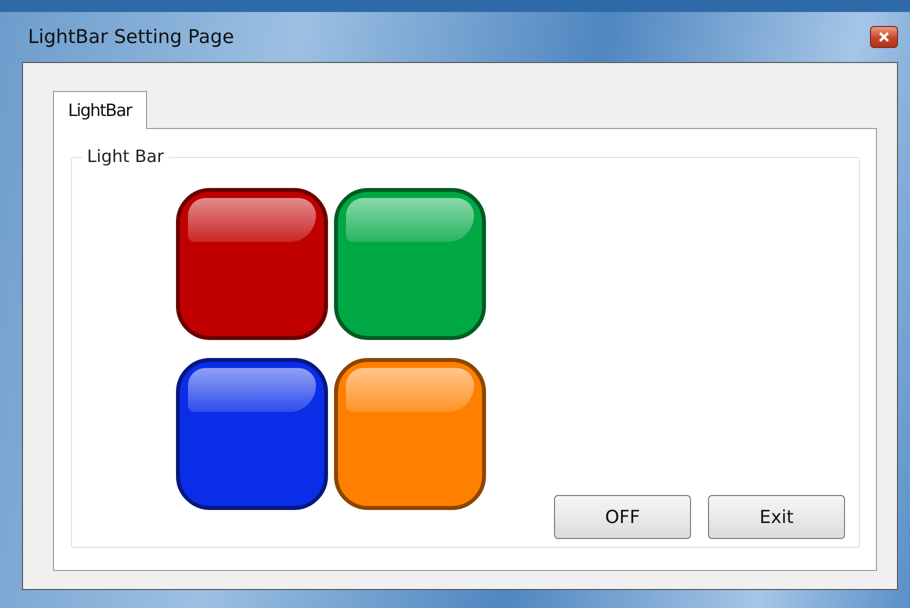  Describe the element at coordinates (776, 517) in the screenshot. I see `action-button: Exit` at that location.